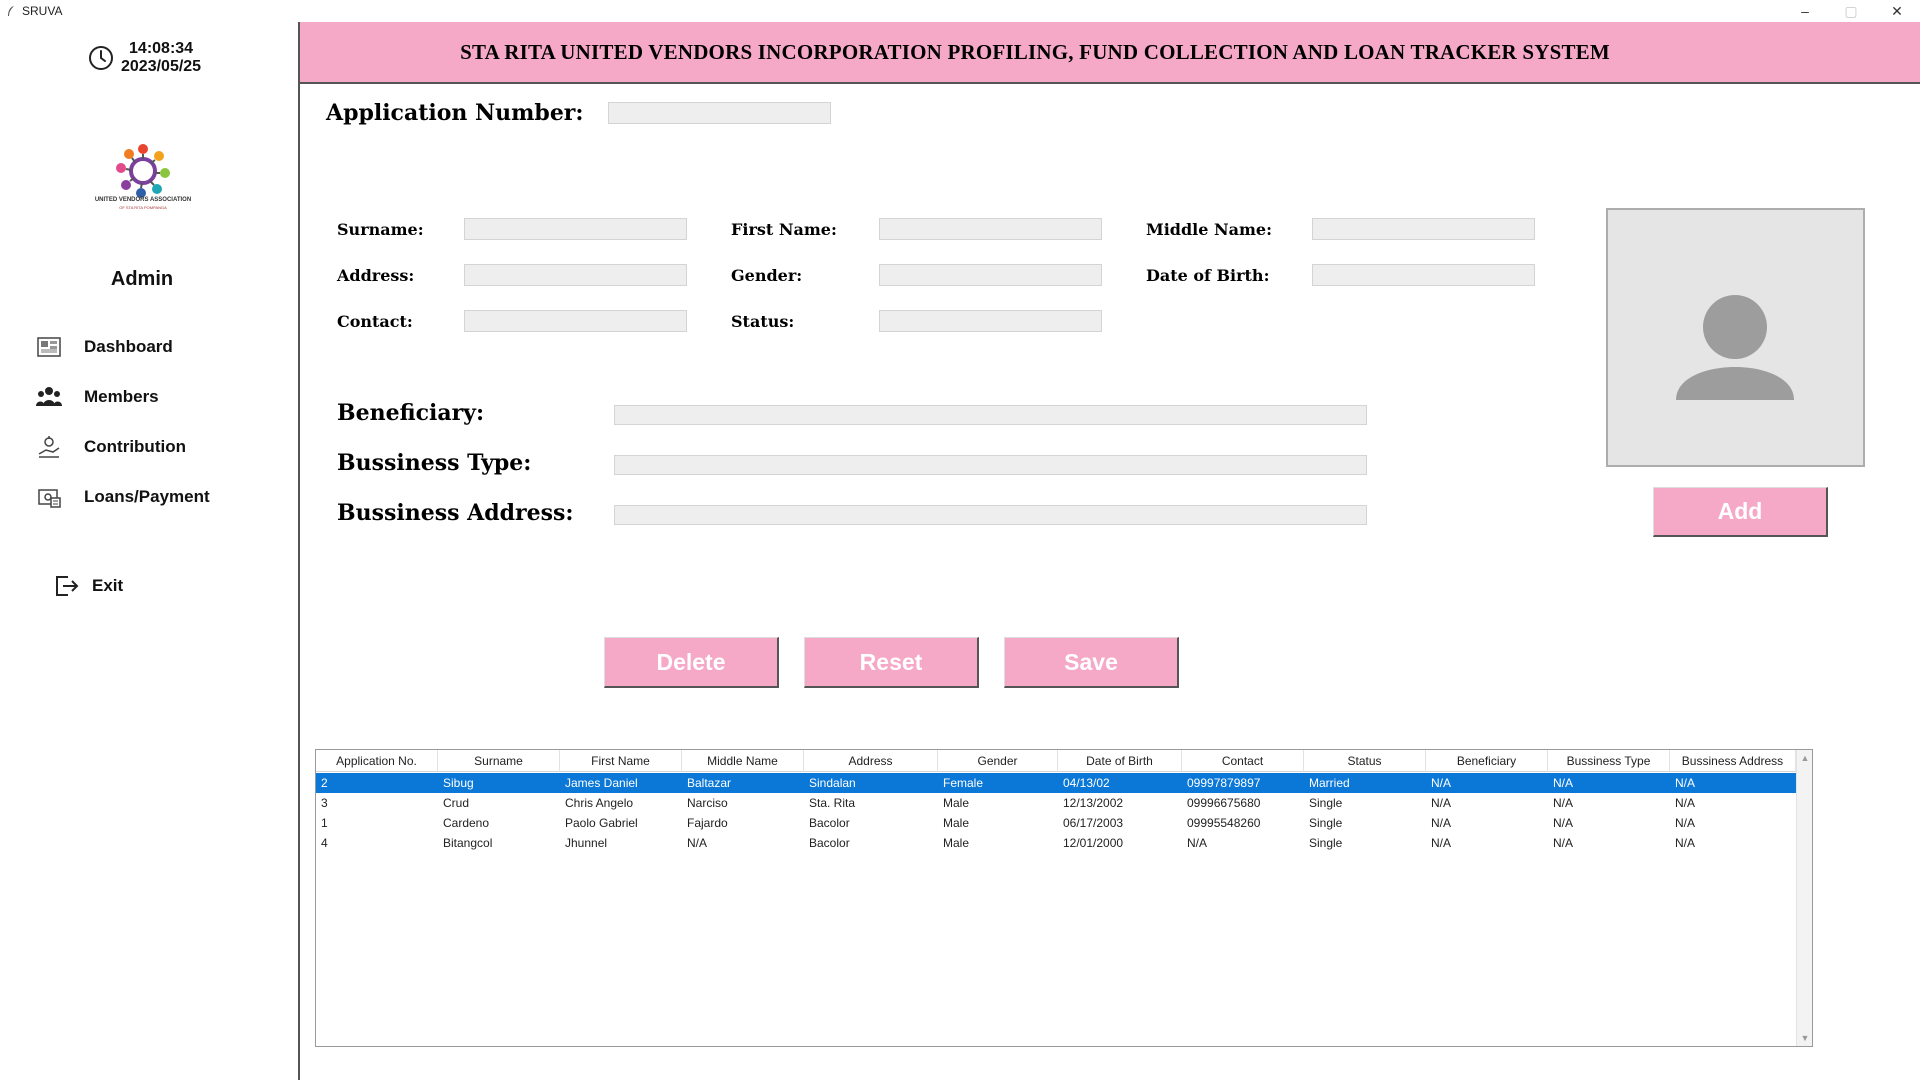  I want to click on table-cell: 06/17/2003, so click(1093, 823).